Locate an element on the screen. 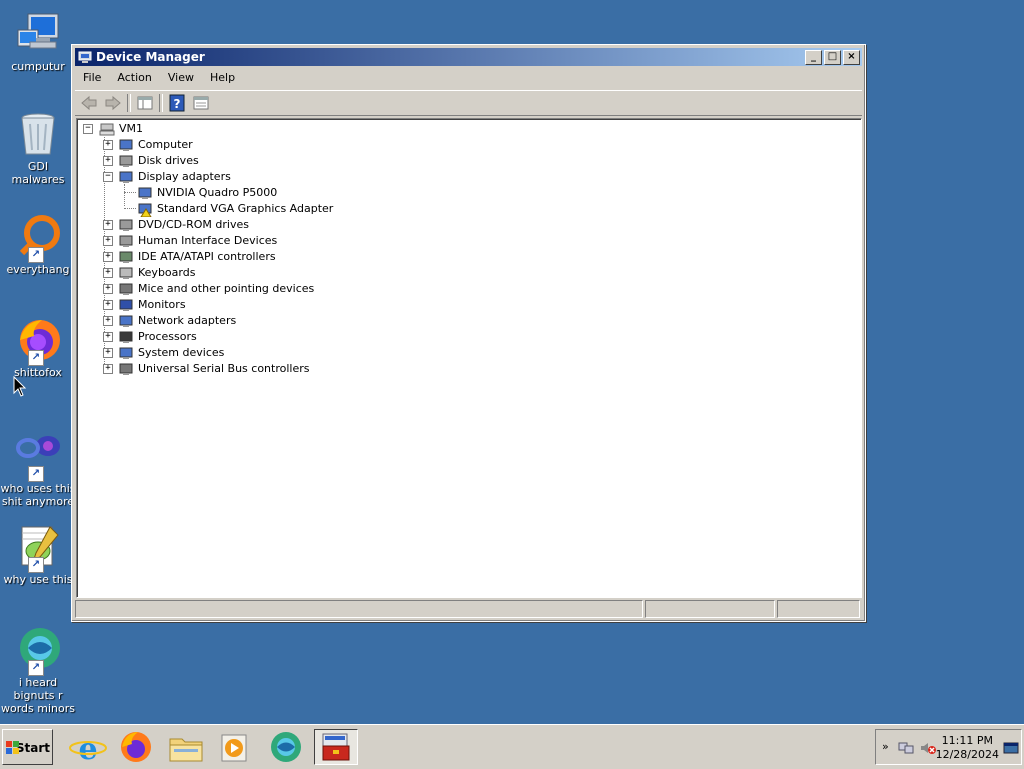 The image size is (1024, 769). clock-time: 11:11 PM is located at coordinates (967, 740).